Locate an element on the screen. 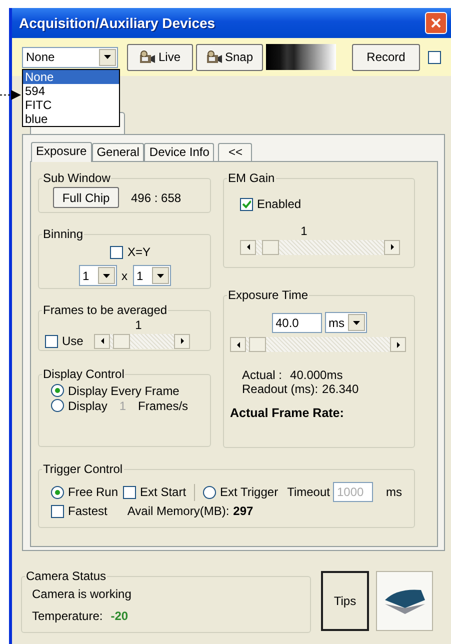 The width and height of the screenshot is (451, 644). tab: Device Info is located at coordinates (179, 152).